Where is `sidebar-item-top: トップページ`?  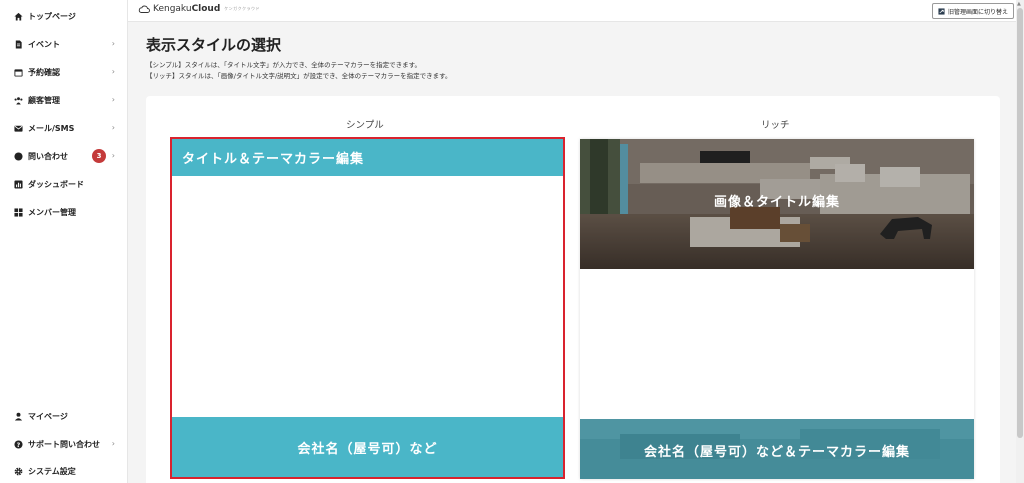 sidebar-item-top: トップページ is located at coordinates (64, 16).